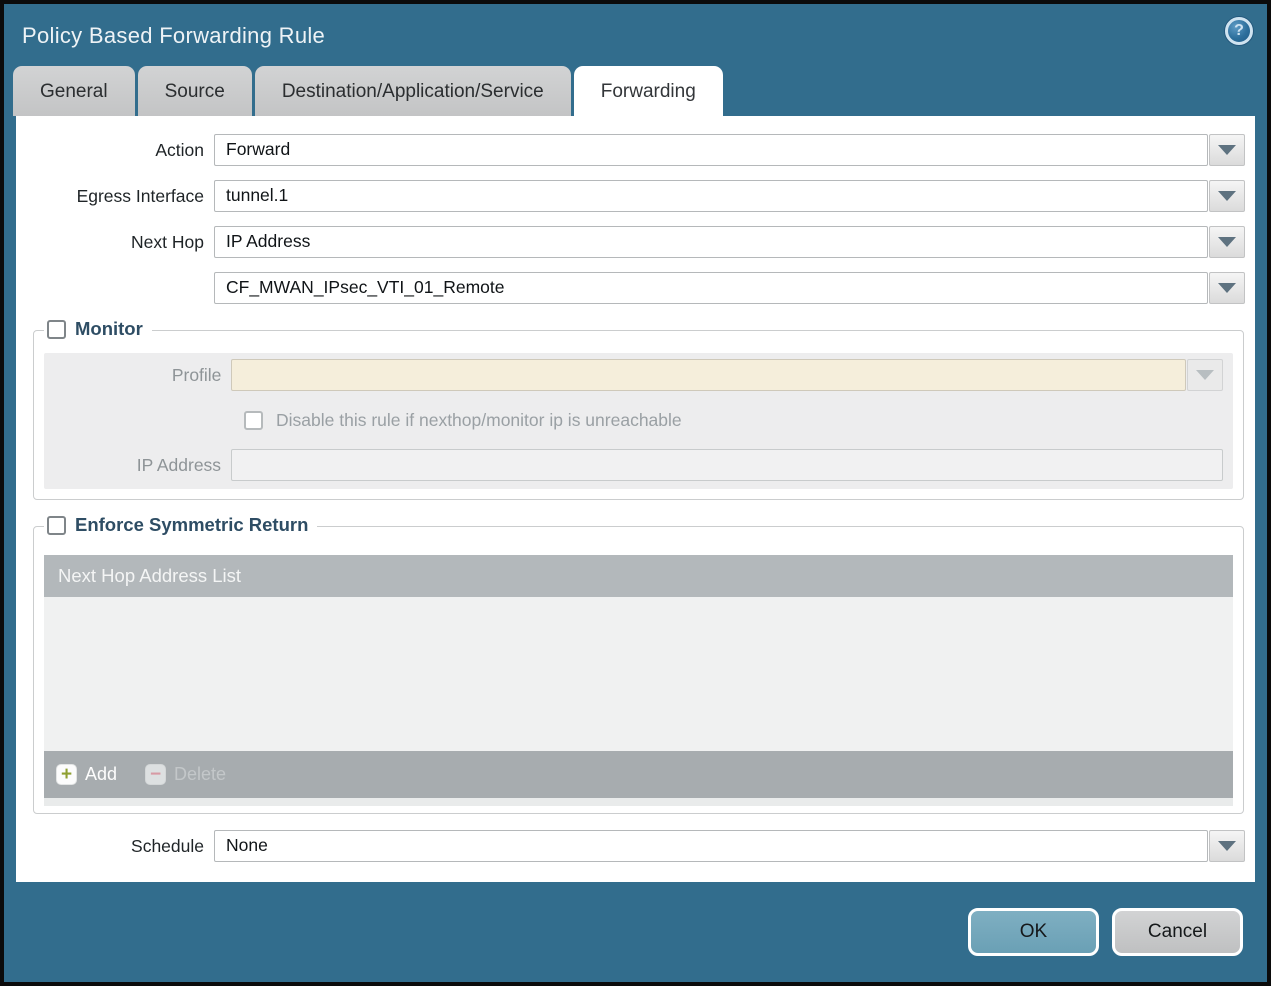 Image resolution: width=1271 pixels, height=986 pixels. Describe the element at coordinates (638, 576) in the screenshot. I see `next-hop-address-list-header: Next Hop Address List` at that location.